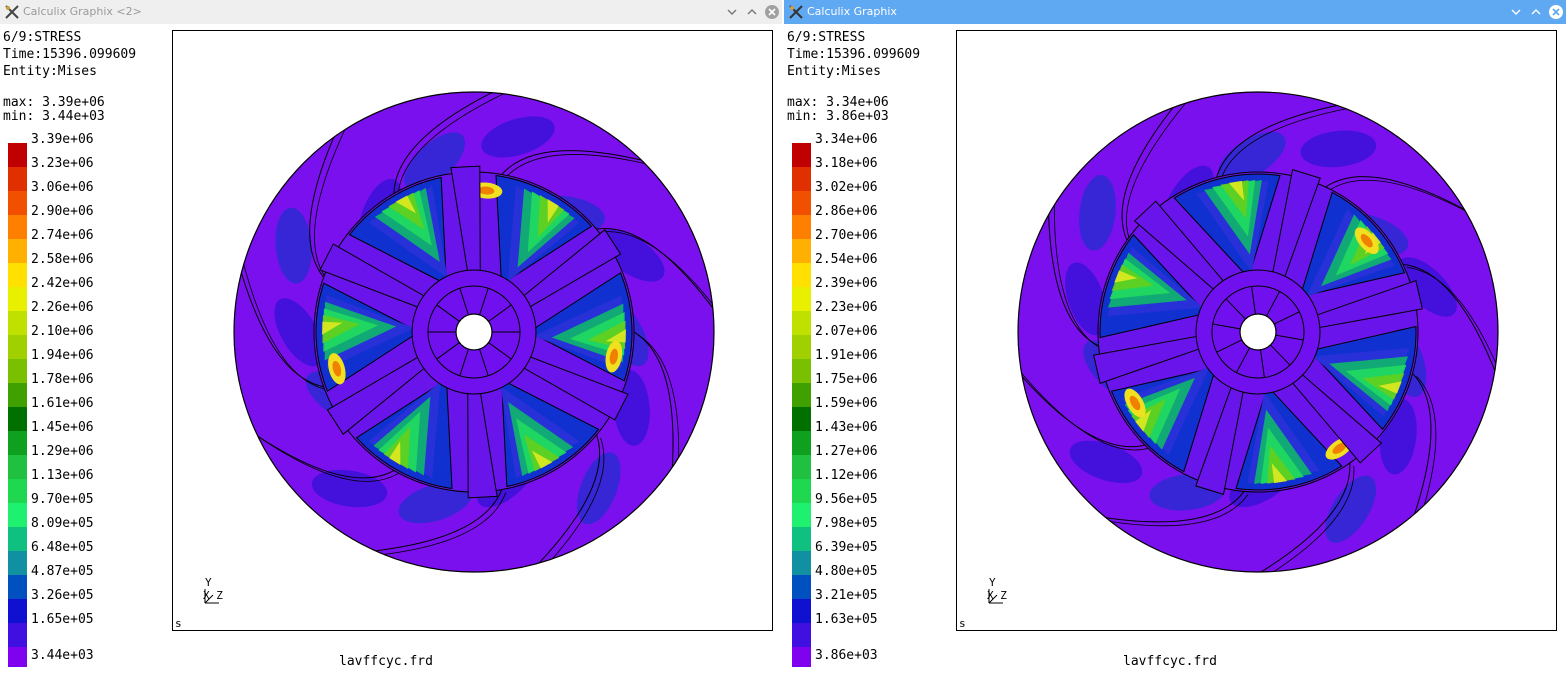 Image resolution: width=1566 pixels, height=695 pixels. Describe the element at coordinates (846, 187) in the screenshot. I see `legend-label: 3.02e+06` at that location.